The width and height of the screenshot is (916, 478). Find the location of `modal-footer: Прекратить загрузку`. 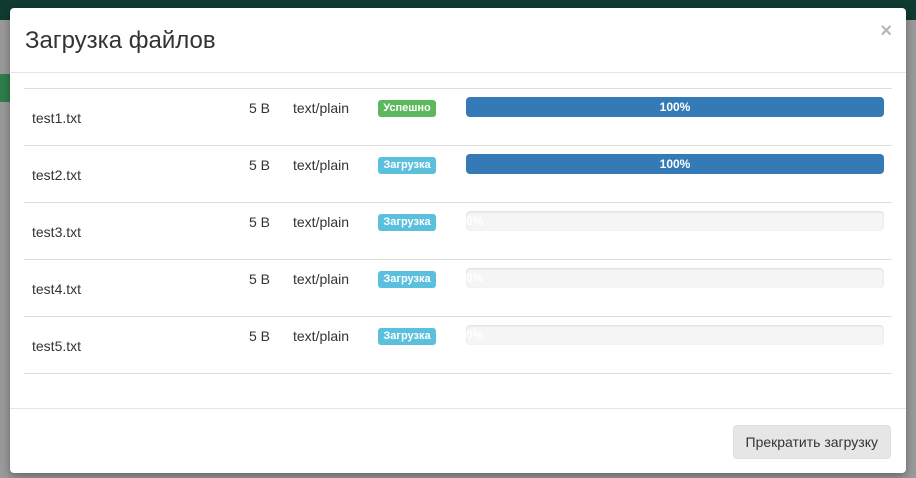

modal-footer: Прекратить загрузку is located at coordinates (458, 441).